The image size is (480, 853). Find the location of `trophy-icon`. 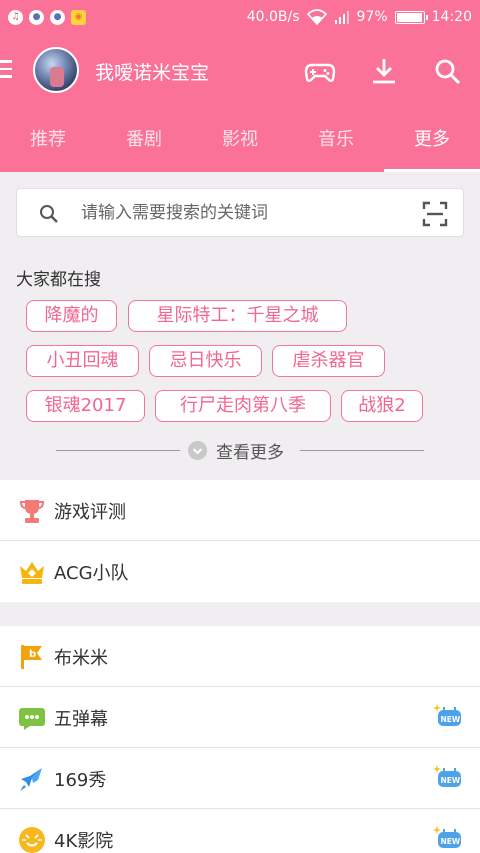

trophy-icon is located at coordinates (32, 511).